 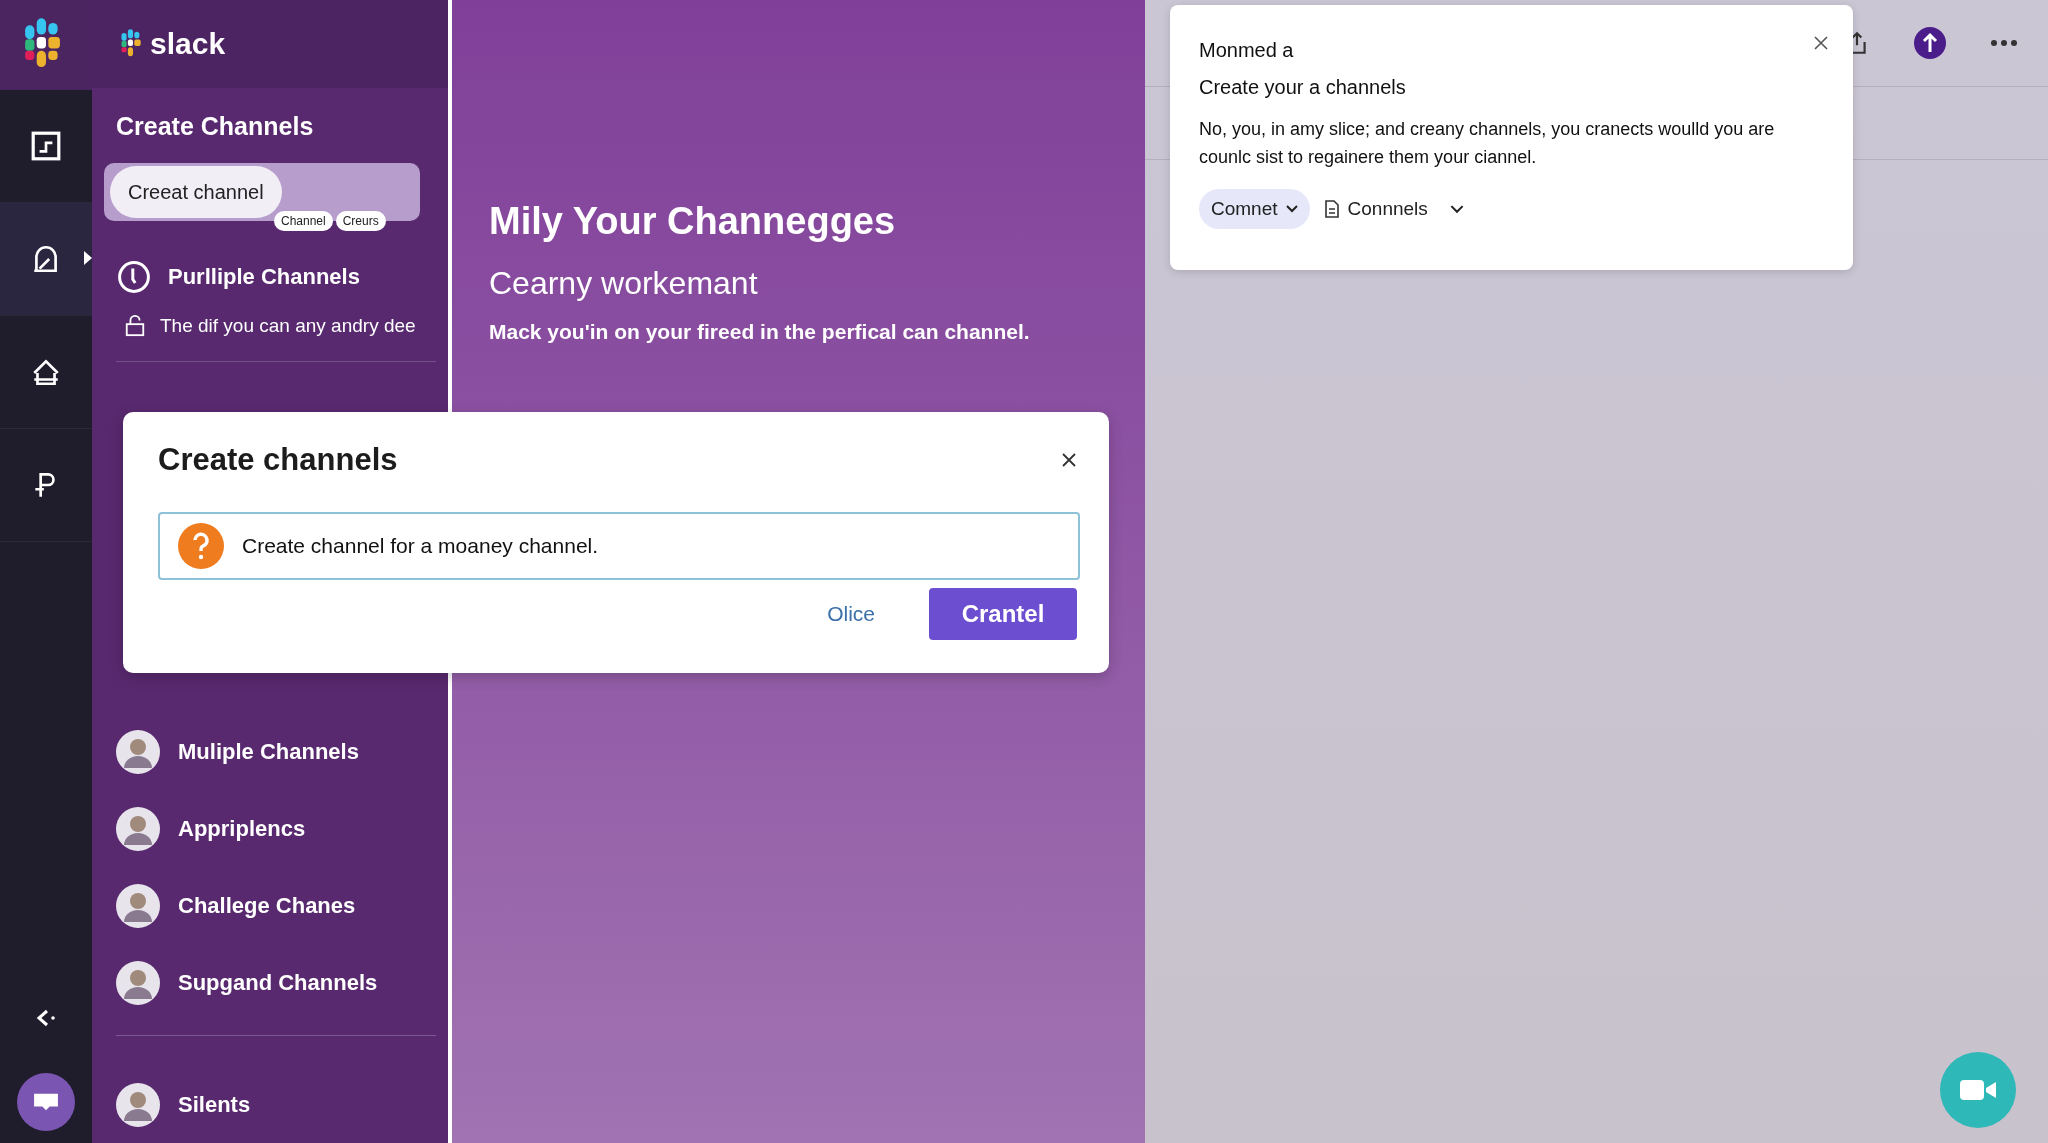 I want to click on document-icon, so click(x=1331, y=209).